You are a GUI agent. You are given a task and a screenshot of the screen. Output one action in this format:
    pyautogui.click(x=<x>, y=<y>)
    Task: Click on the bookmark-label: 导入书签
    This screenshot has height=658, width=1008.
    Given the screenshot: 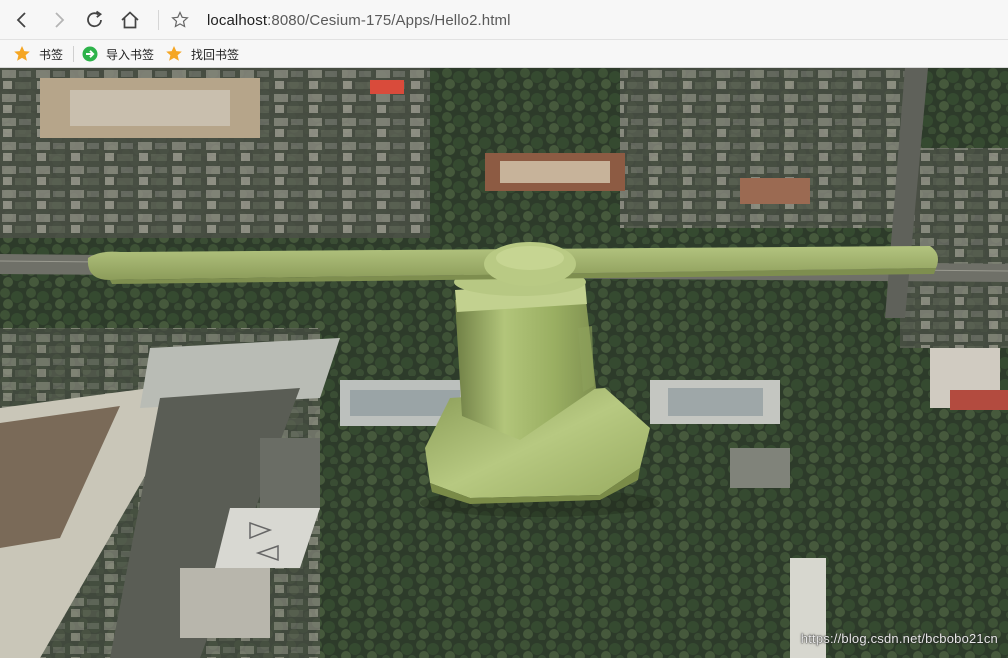 What is the action you would take?
    pyautogui.click(x=130, y=54)
    